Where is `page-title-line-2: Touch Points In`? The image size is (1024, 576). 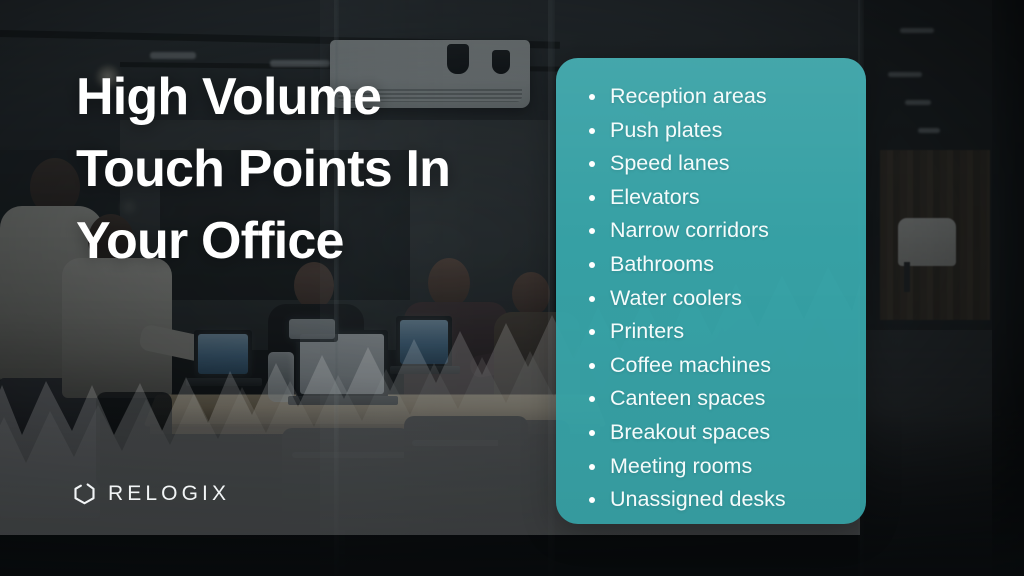
page-title-line-2: Touch Points In is located at coordinates (263, 168).